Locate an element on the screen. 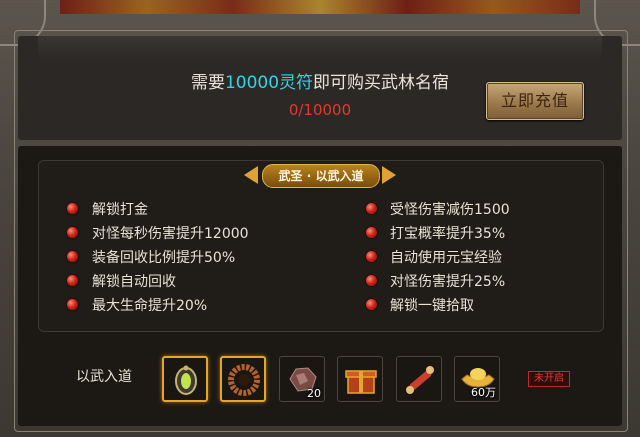 The height and width of the screenshot is (437, 640). scroll-icon is located at coordinates (420, 380).